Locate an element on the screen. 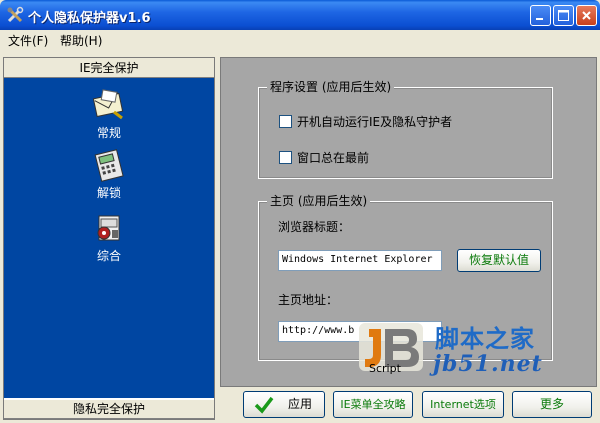 The width and height of the screenshot is (600, 423). nav-footer-privacy-protection: 隐私完全保护 is located at coordinates (109, 408).